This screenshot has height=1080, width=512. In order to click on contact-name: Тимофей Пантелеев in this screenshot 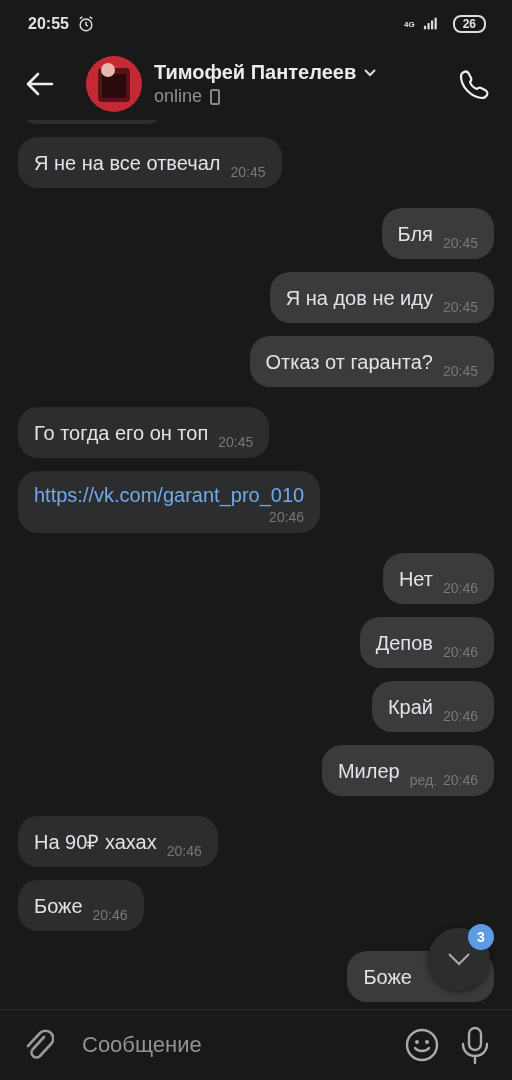, I will do `click(255, 72)`.